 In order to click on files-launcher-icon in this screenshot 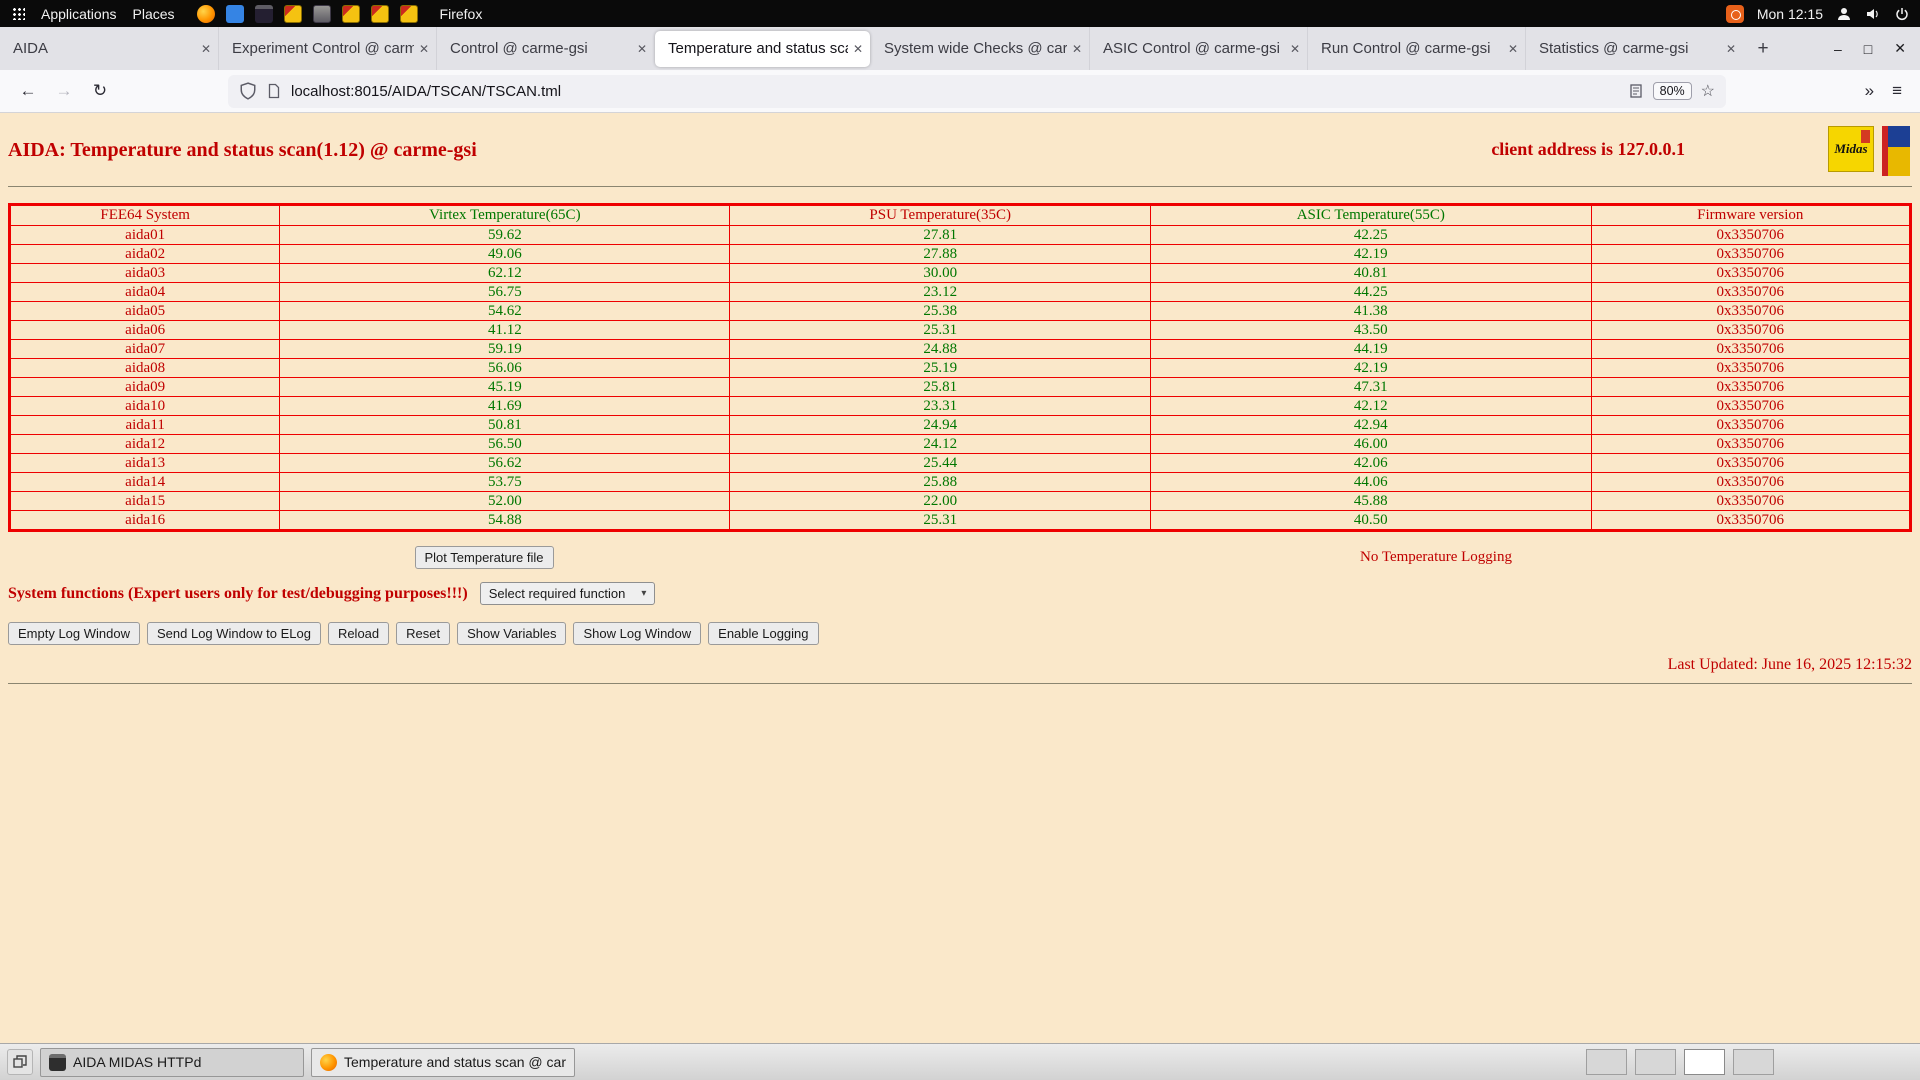, I will do `click(234, 13)`.